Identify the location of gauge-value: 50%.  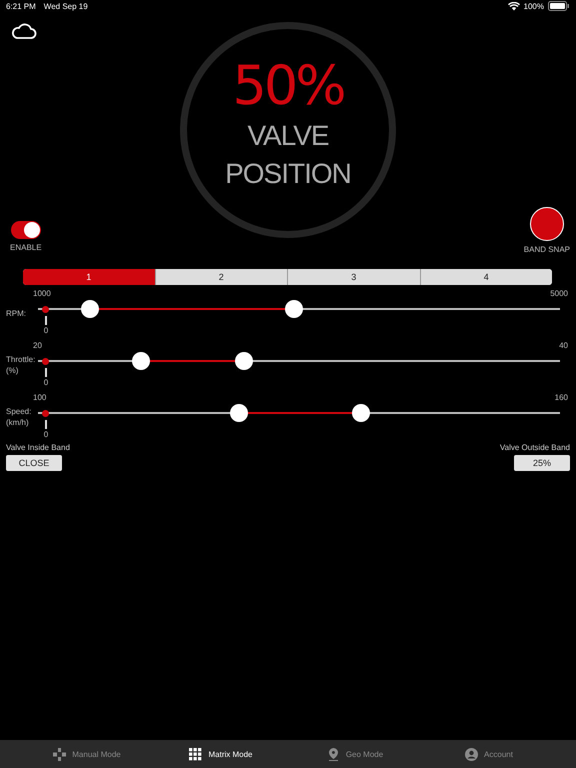
(288, 86).